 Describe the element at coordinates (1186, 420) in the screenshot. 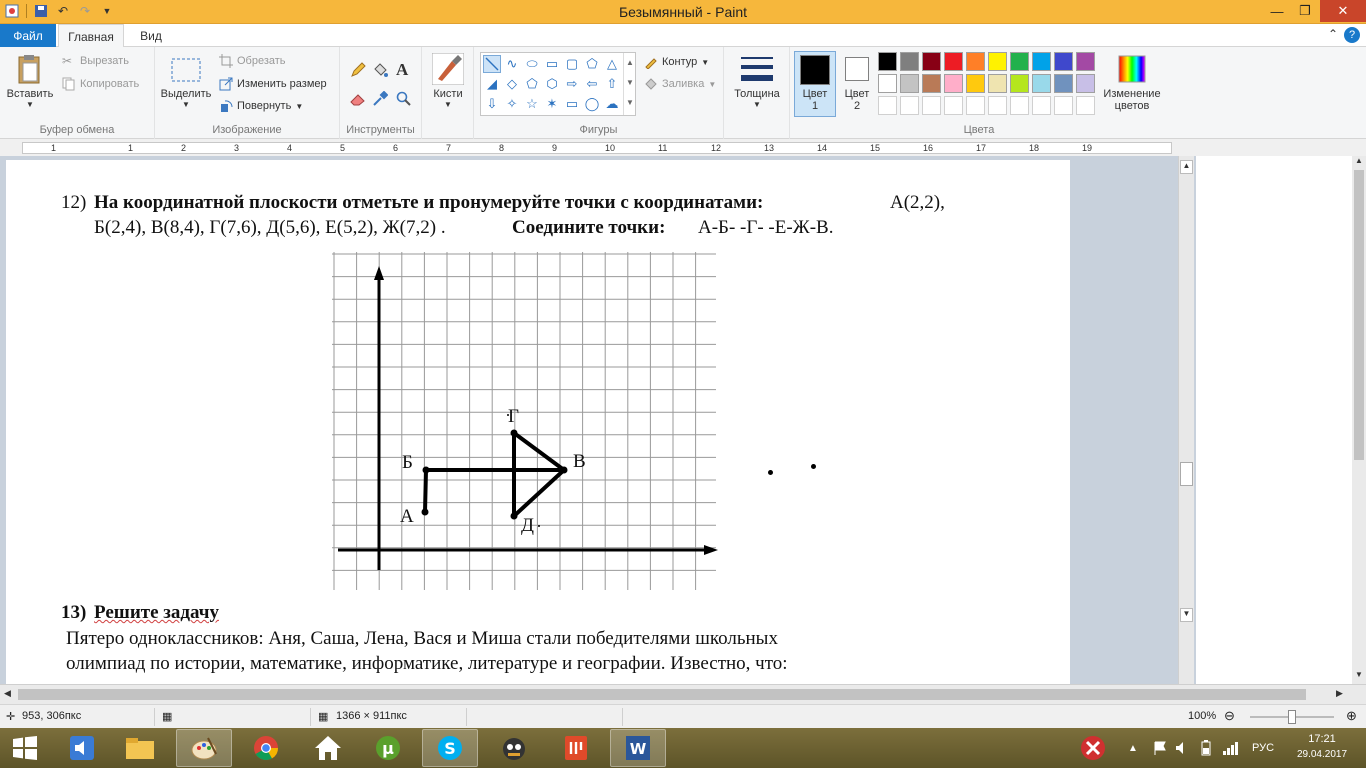

I see `inner-vertical-scrollbar: ▲ ▼` at that location.